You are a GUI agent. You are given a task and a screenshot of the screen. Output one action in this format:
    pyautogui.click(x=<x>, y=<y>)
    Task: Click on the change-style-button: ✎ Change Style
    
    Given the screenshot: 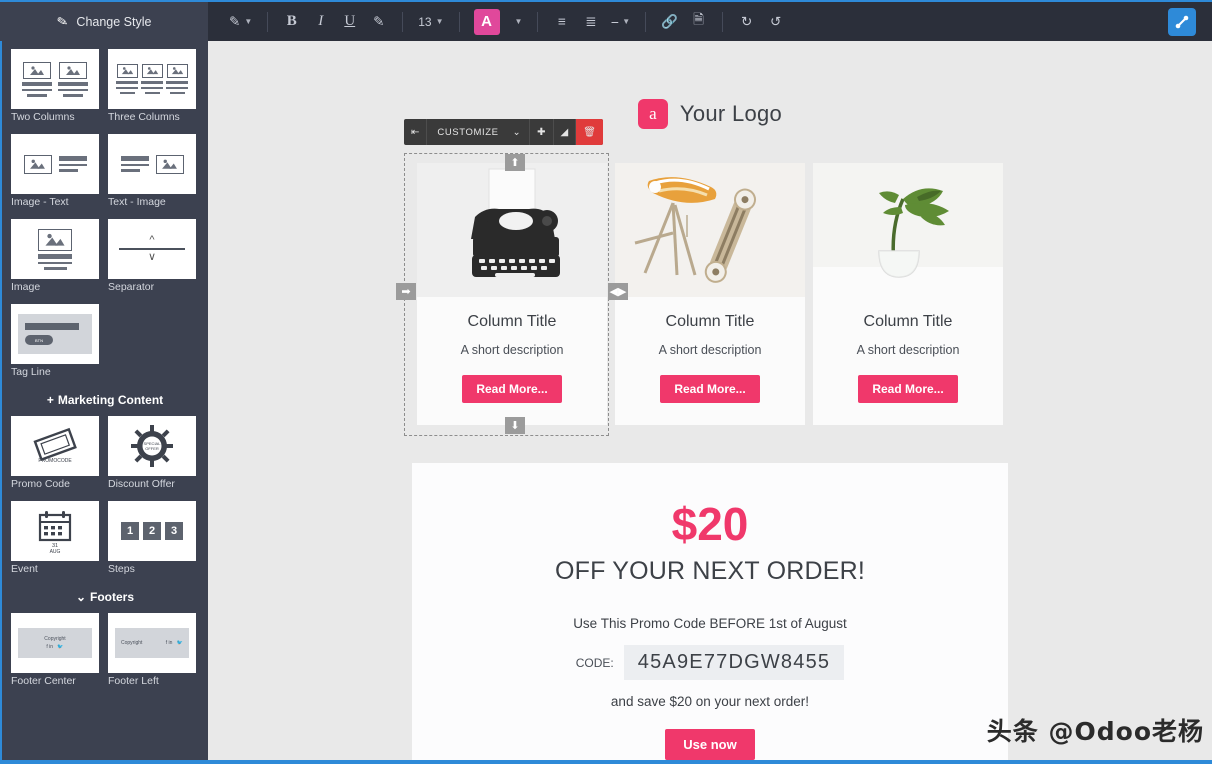 What is the action you would take?
    pyautogui.click(x=104, y=21)
    